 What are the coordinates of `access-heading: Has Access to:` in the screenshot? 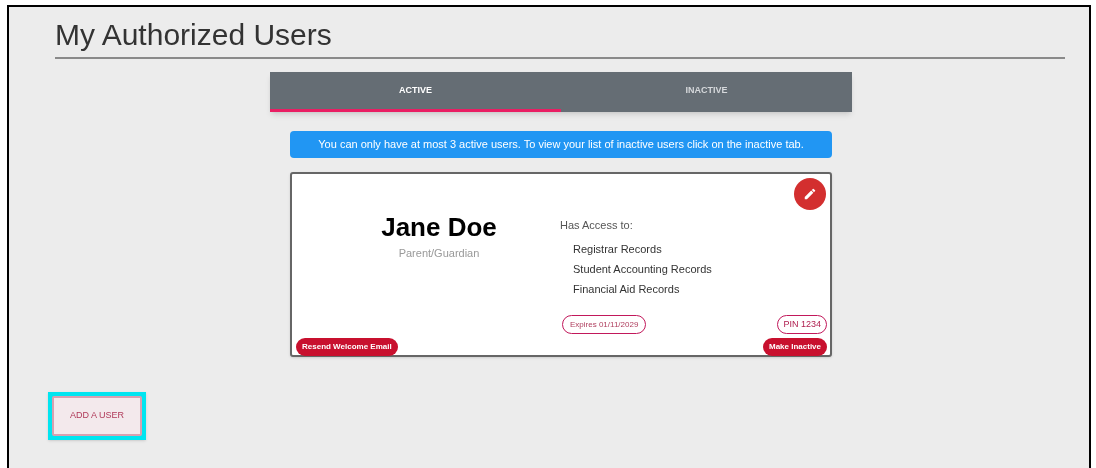 It's located at (597, 225).